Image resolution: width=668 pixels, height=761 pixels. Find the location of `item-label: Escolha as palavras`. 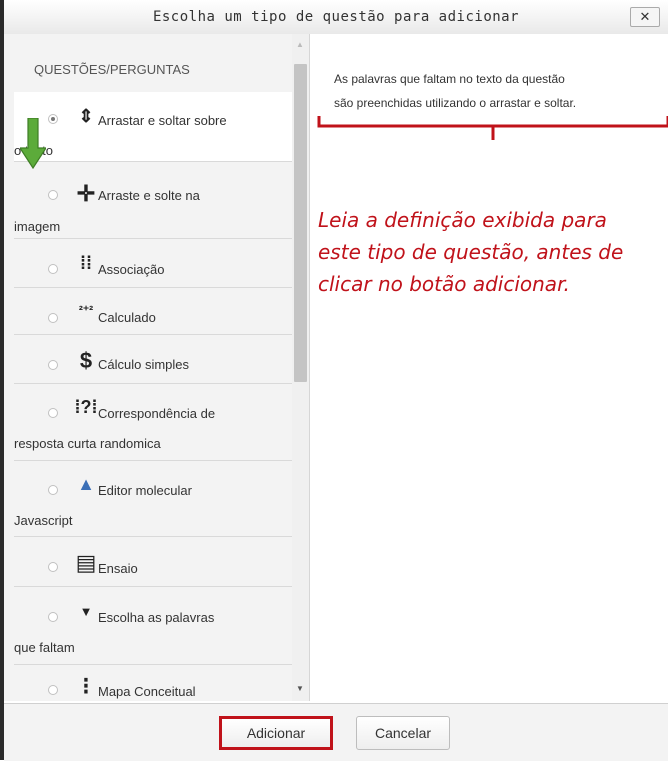

item-label: Escolha as palavras is located at coordinates (156, 617).